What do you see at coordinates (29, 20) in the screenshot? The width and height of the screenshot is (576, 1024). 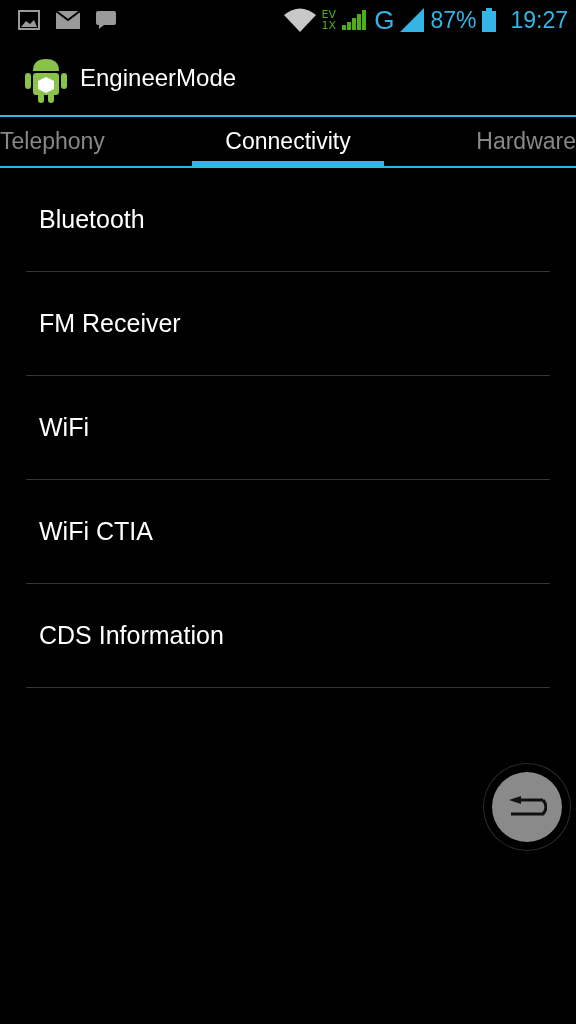 I see `picture-icon` at bounding box center [29, 20].